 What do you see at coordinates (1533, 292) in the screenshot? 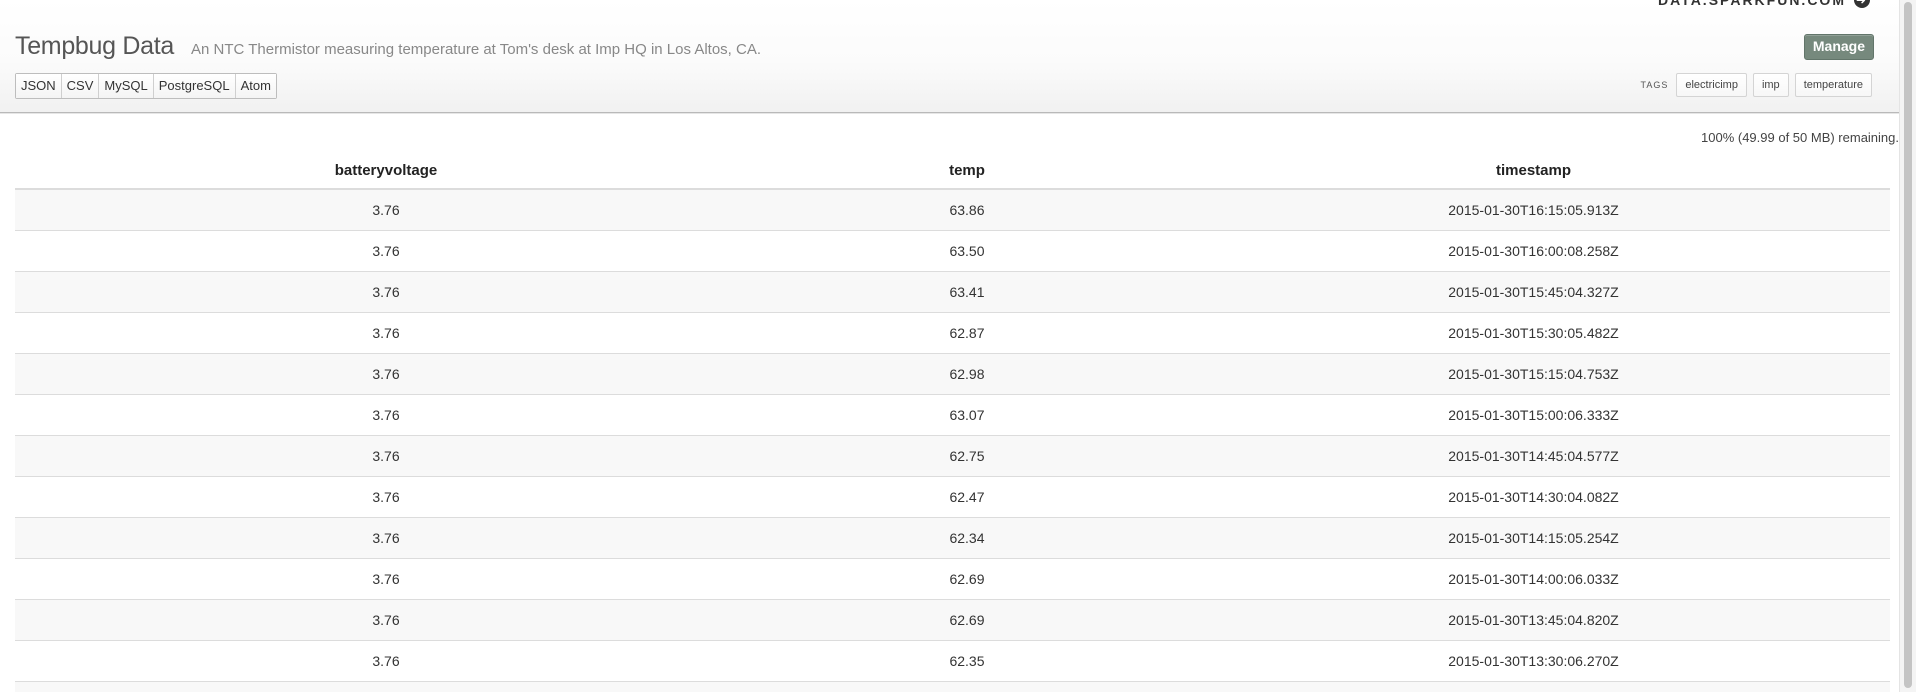
I see `cell-timestamp: 2015-01-30T15:45:04.327Z` at bounding box center [1533, 292].